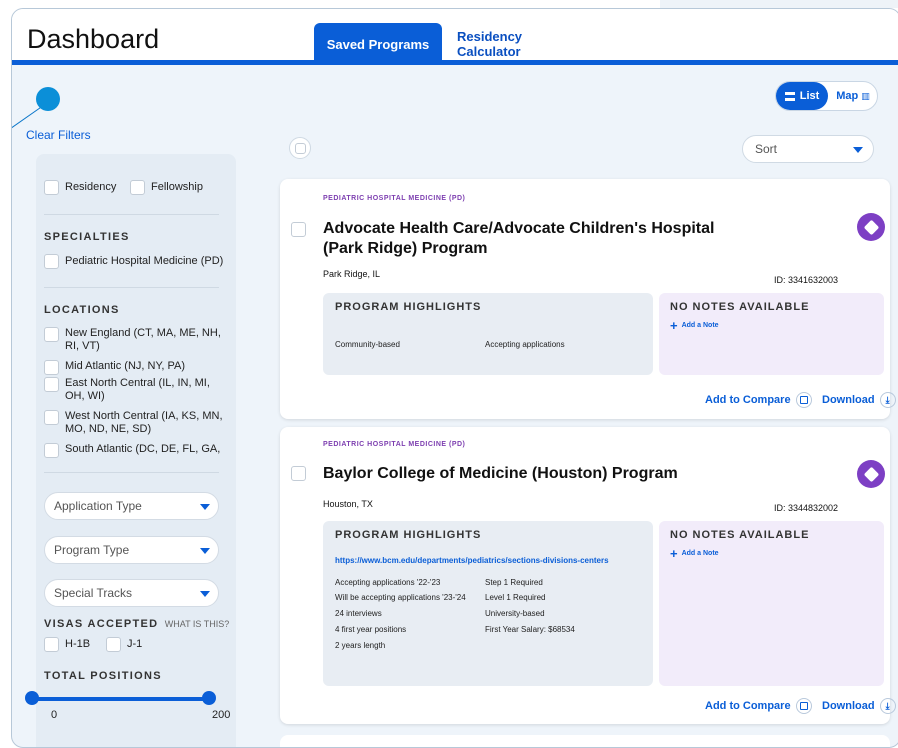 Image resolution: width=898 pixels, height=748 pixels. What do you see at coordinates (515, 613) in the screenshot?
I see `highlight-item: University-based` at bounding box center [515, 613].